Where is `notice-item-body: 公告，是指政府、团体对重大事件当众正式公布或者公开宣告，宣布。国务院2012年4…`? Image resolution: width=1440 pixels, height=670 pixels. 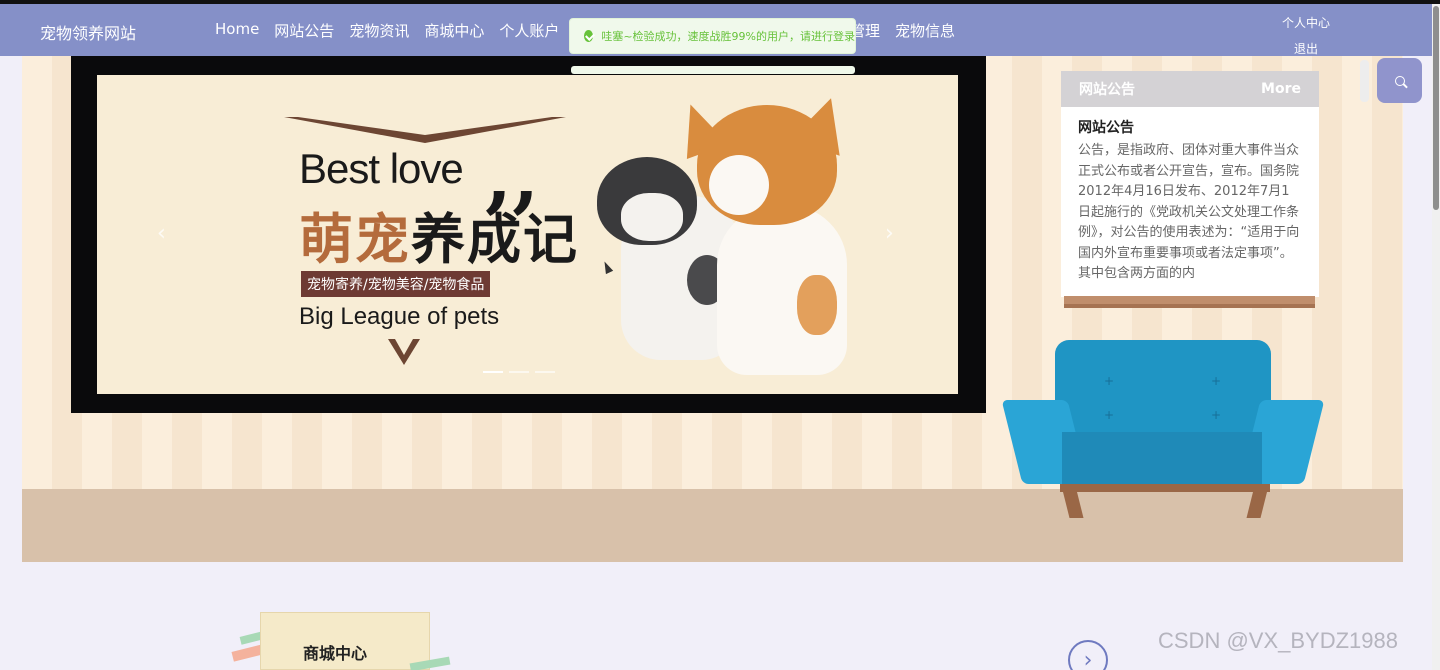
notice-item-body: 公告，是指政府、团体对重大事件当众正式公布或者公开宣告，宣布。国务院2012年4… is located at coordinates (1189, 212).